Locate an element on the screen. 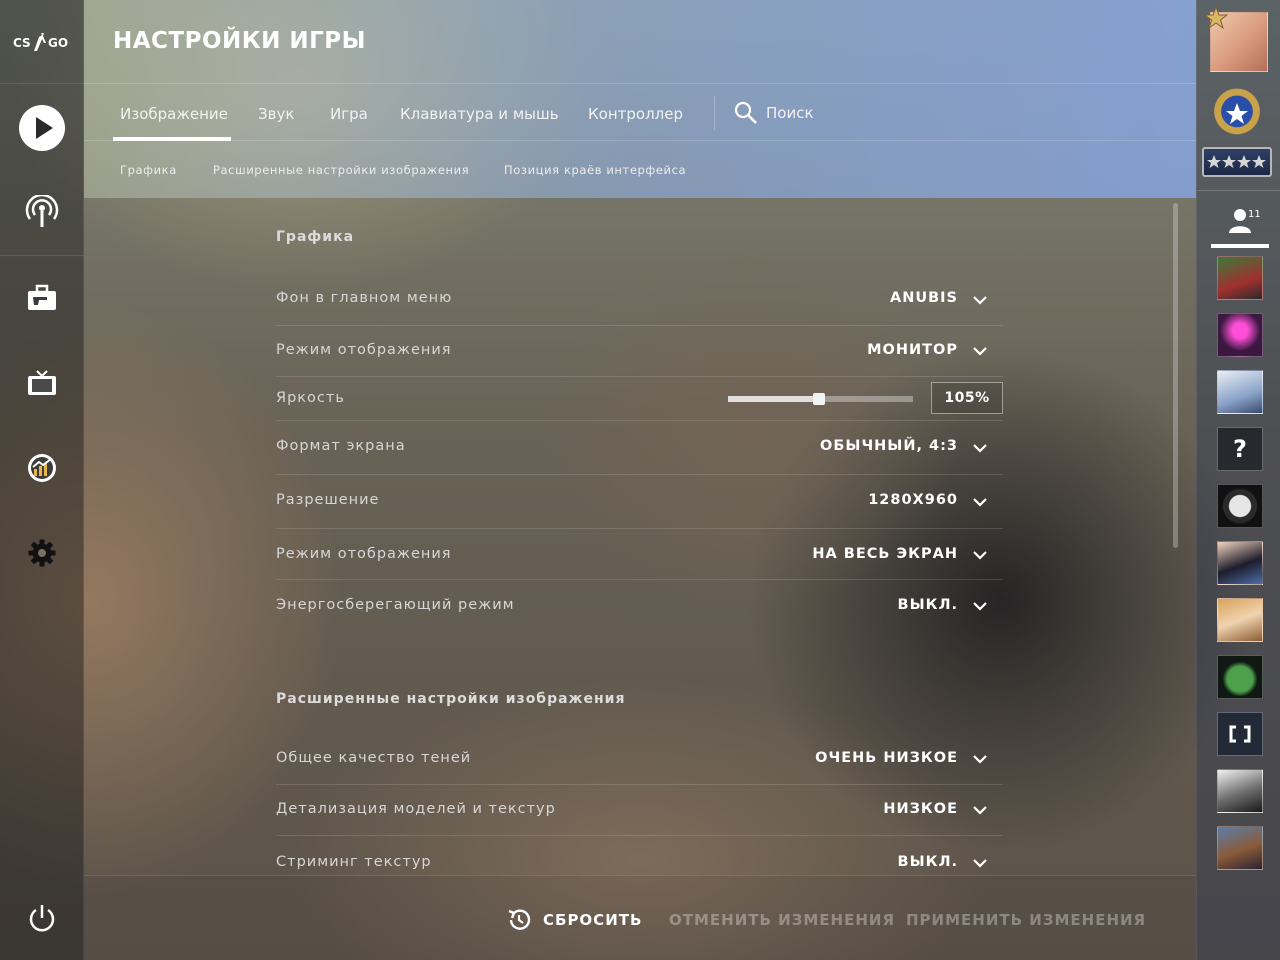 The height and width of the screenshot is (960, 1280). skill-group-badge is located at coordinates (1237, 162).